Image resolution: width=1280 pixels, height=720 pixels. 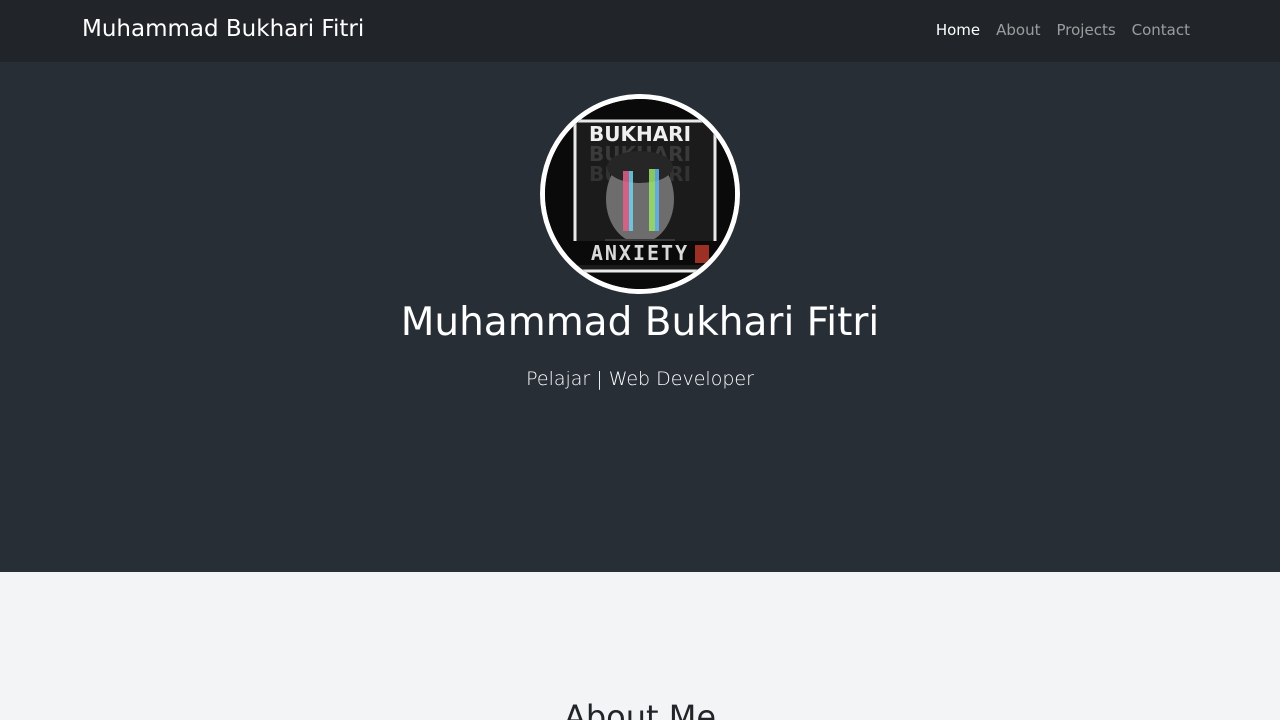 What do you see at coordinates (640, 511) in the screenshot?
I see `hero-wave-divider` at bounding box center [640, 511].